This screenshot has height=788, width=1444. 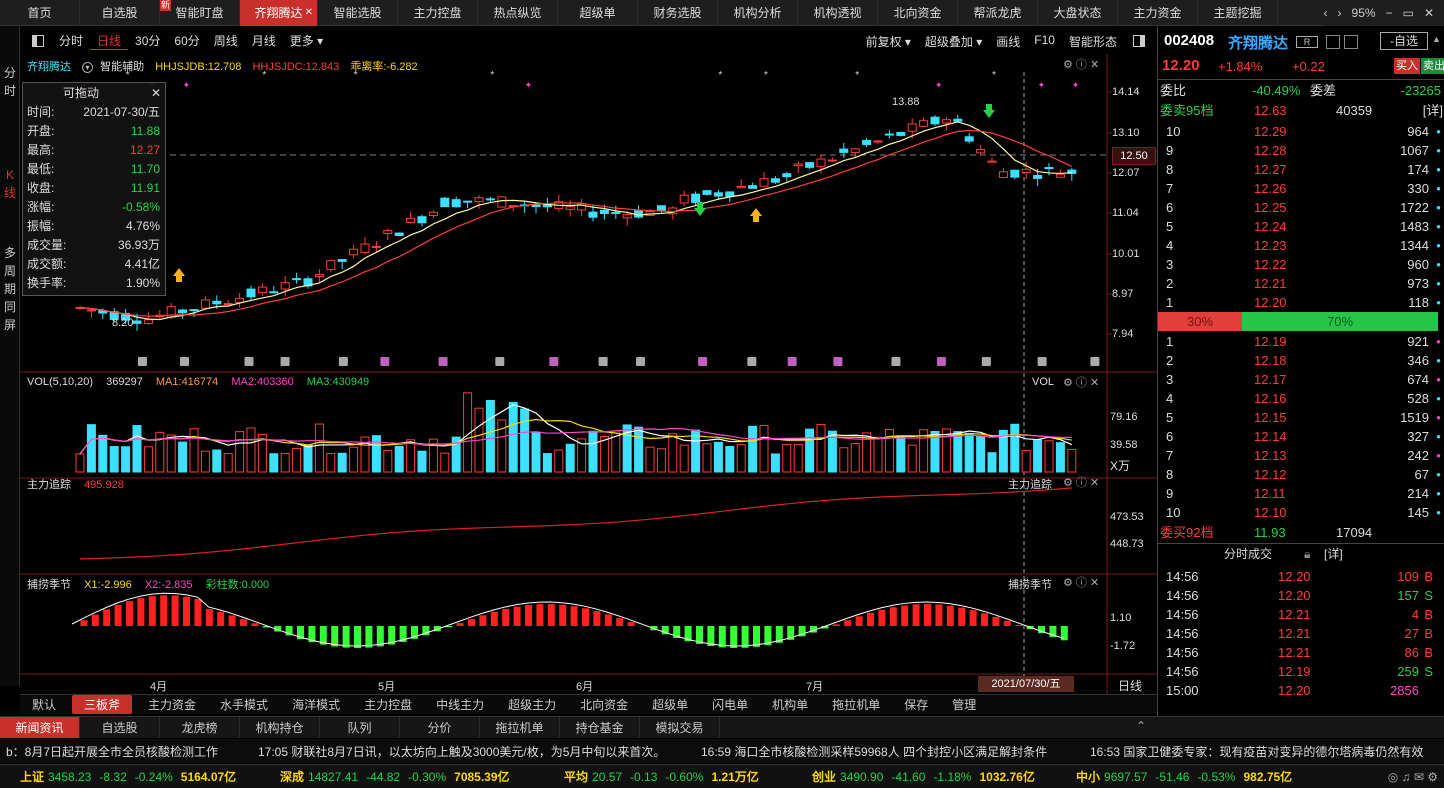 What do you see at coordinates (460, 704) in the screenshot?
I see `indicator-tab: 中线主力` at bounding box center [460, 704].